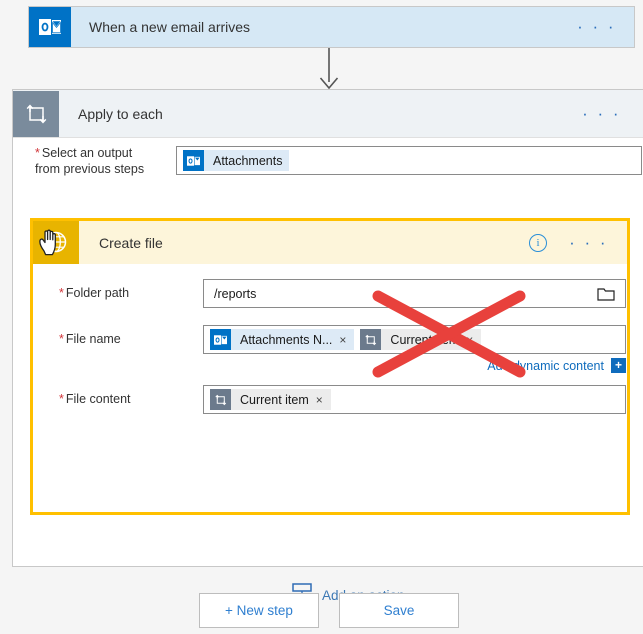 The height and width of the screenshot is (634, 643). Describe the element at coordinates (399, 610) in the screenshot. I see `save-button: Save` at that location.